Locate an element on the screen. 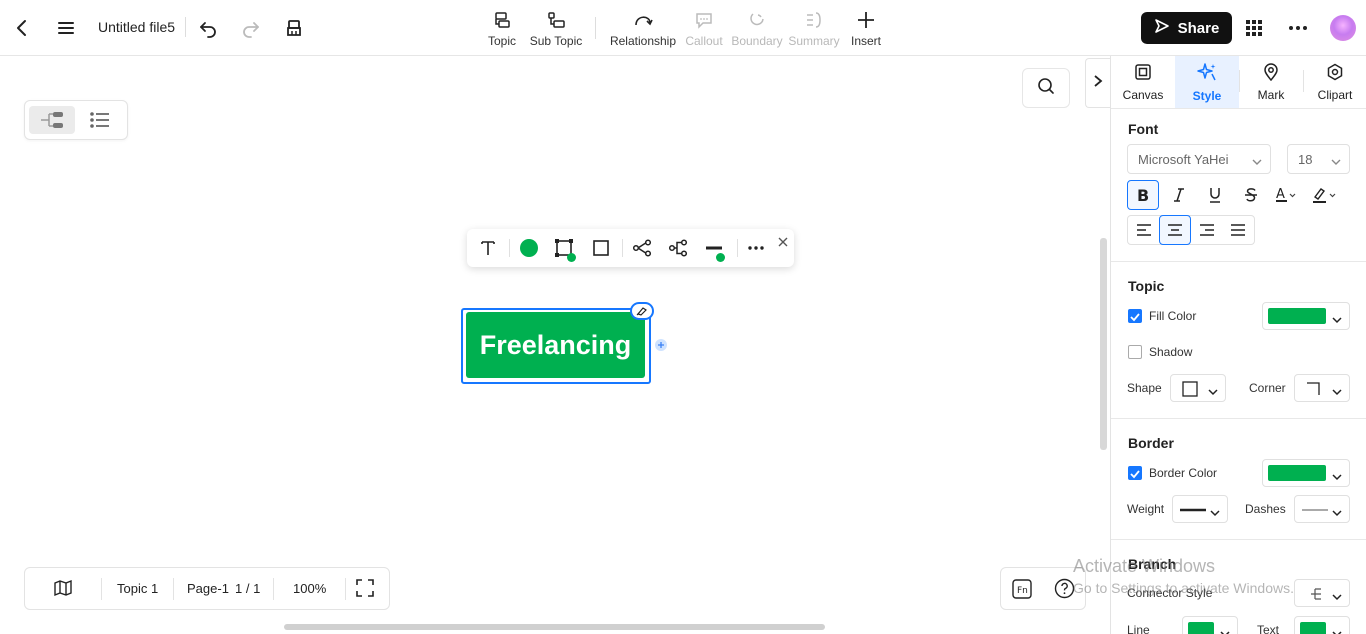 This screenshot has width=1366, height=634. topic-section-title: Topic is located at coordinates (1146, 286).